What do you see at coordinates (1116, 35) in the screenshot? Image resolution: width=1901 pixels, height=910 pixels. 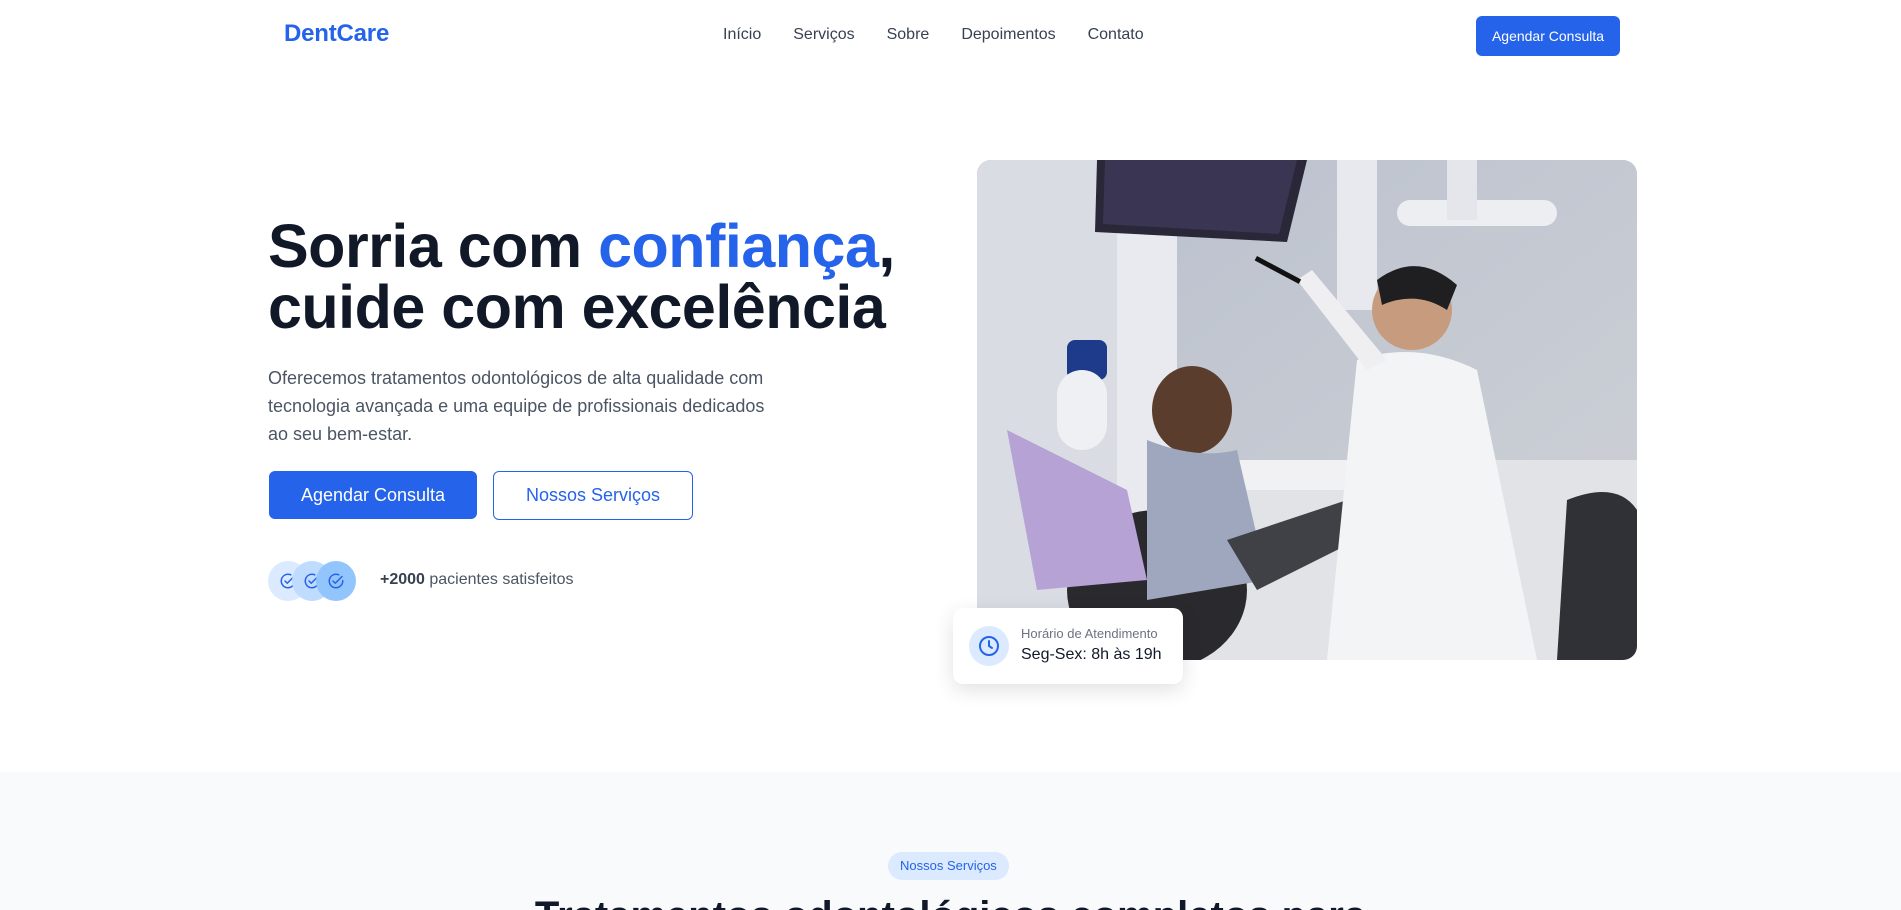 I see `nav-link-contato: Contato` at bounding box center [1116, 35].